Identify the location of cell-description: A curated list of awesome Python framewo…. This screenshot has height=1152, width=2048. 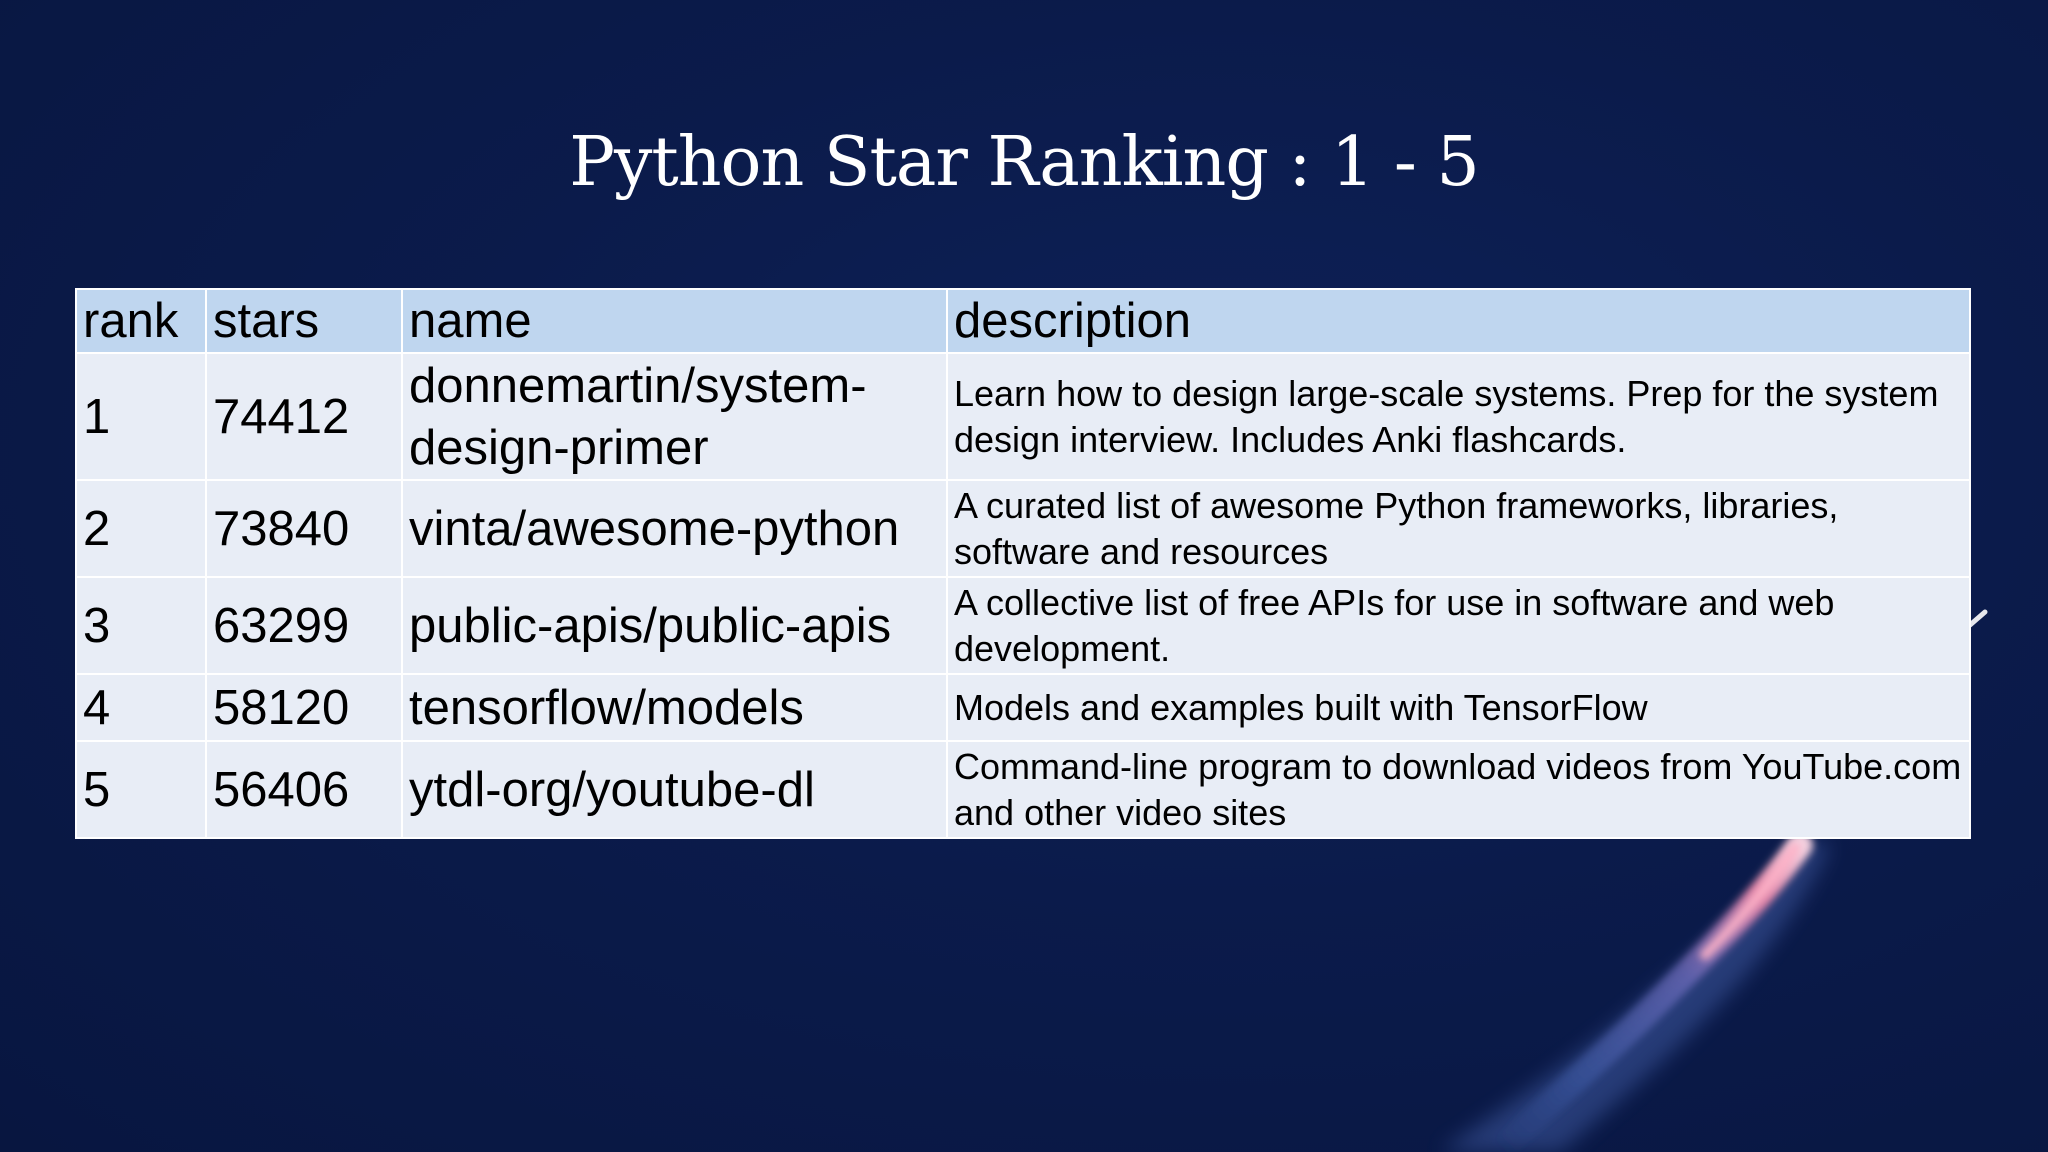
(1458, 528).